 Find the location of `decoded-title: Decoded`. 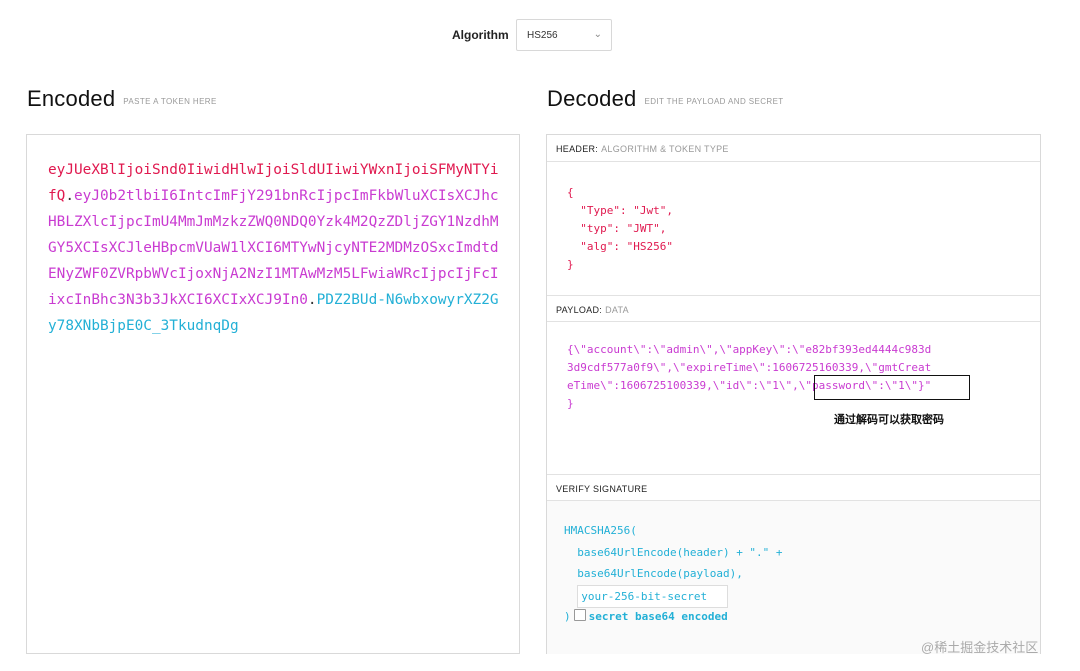

decoded-title: Decoded is located at coordinates (592, 98).